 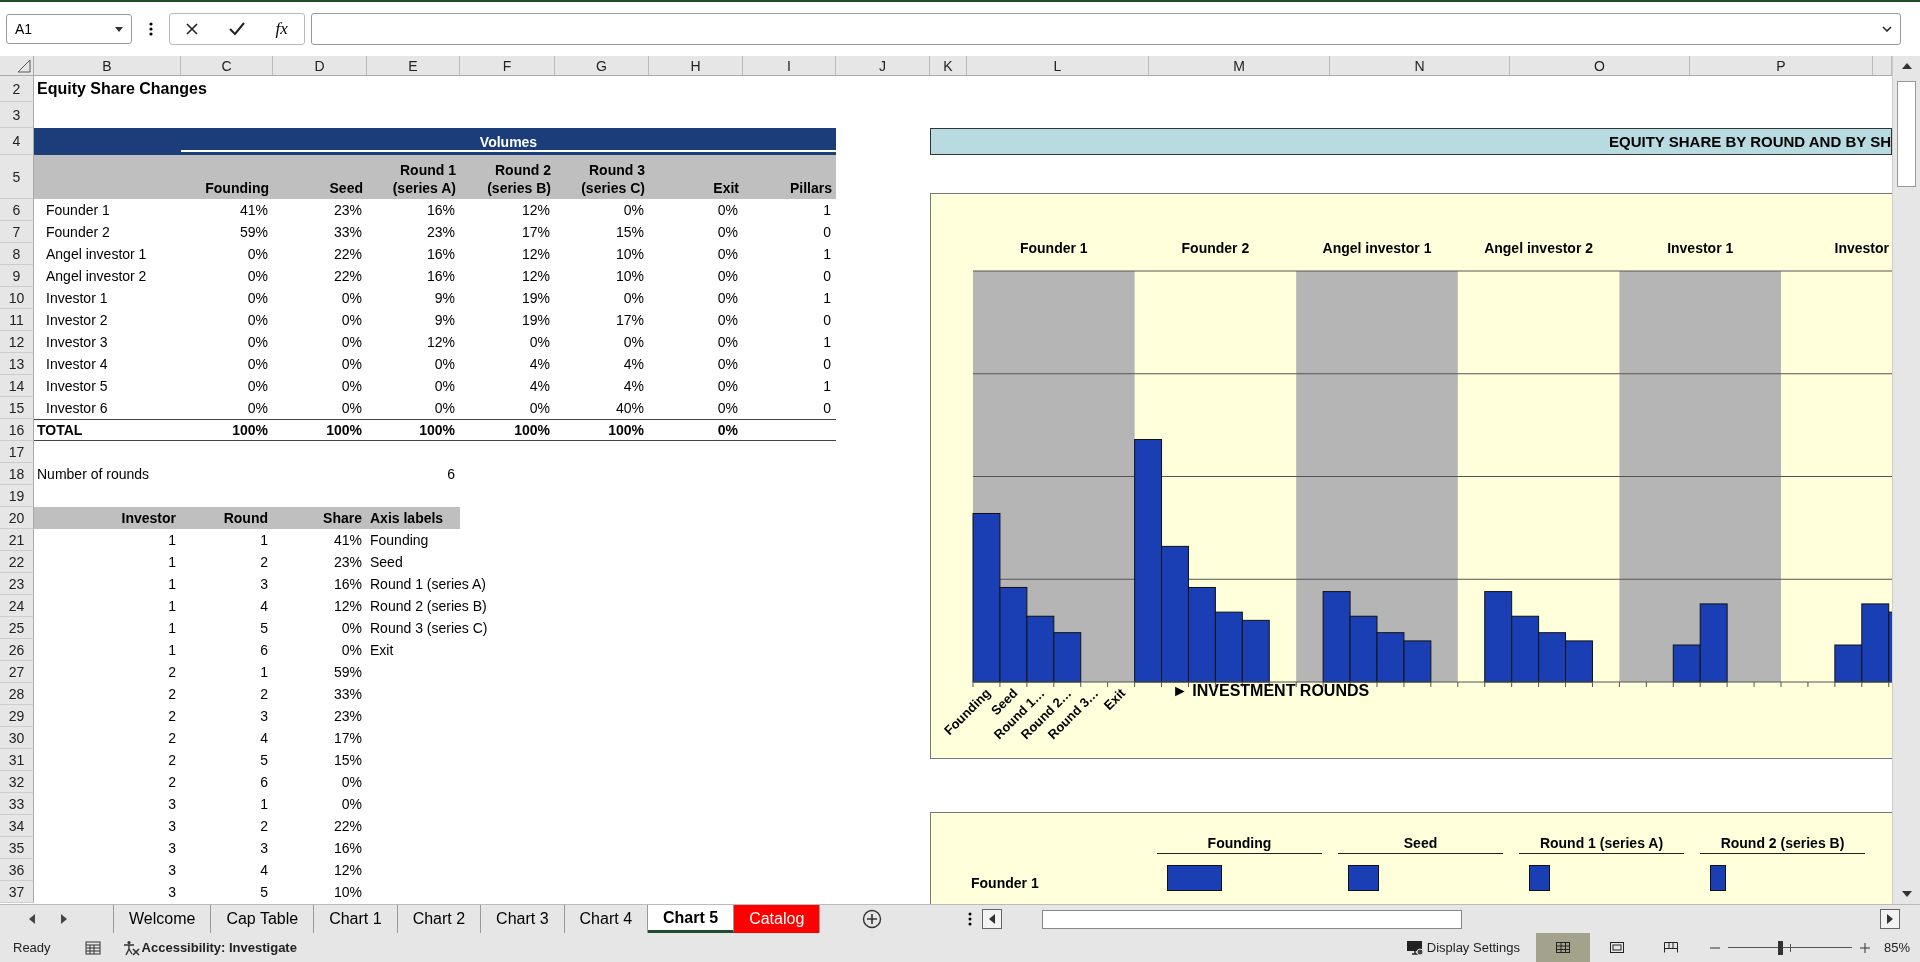 I want to click on column-header: K, so click(x=948, y=65).